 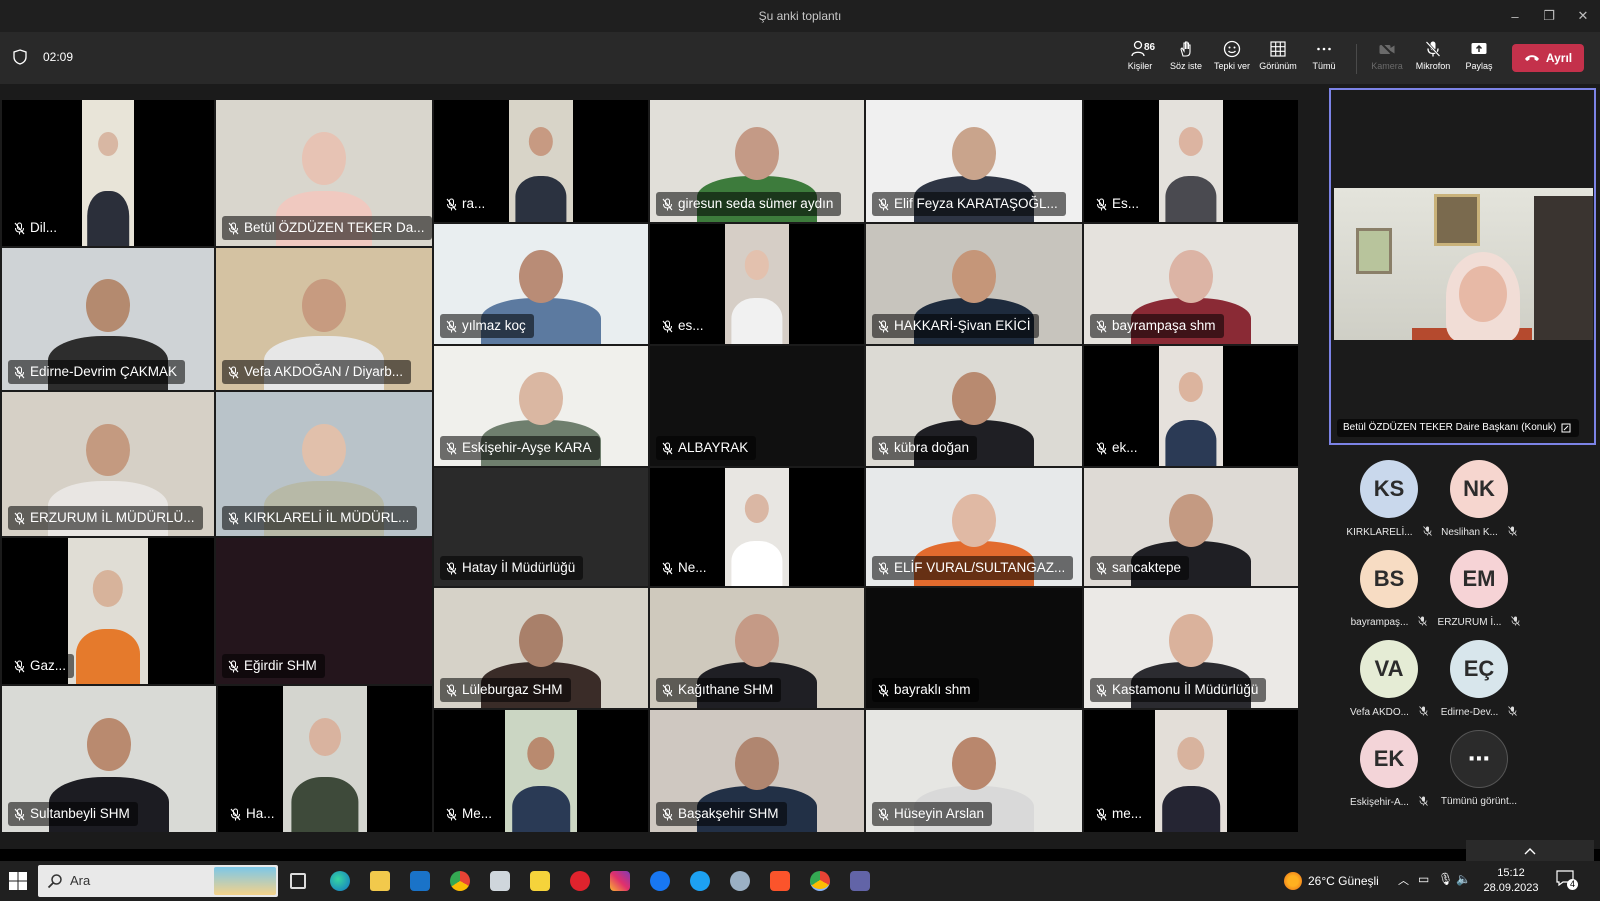 I want to click on video-tile: Kastamonu İl Müdürlüğü, so click(x=1191, y=648).